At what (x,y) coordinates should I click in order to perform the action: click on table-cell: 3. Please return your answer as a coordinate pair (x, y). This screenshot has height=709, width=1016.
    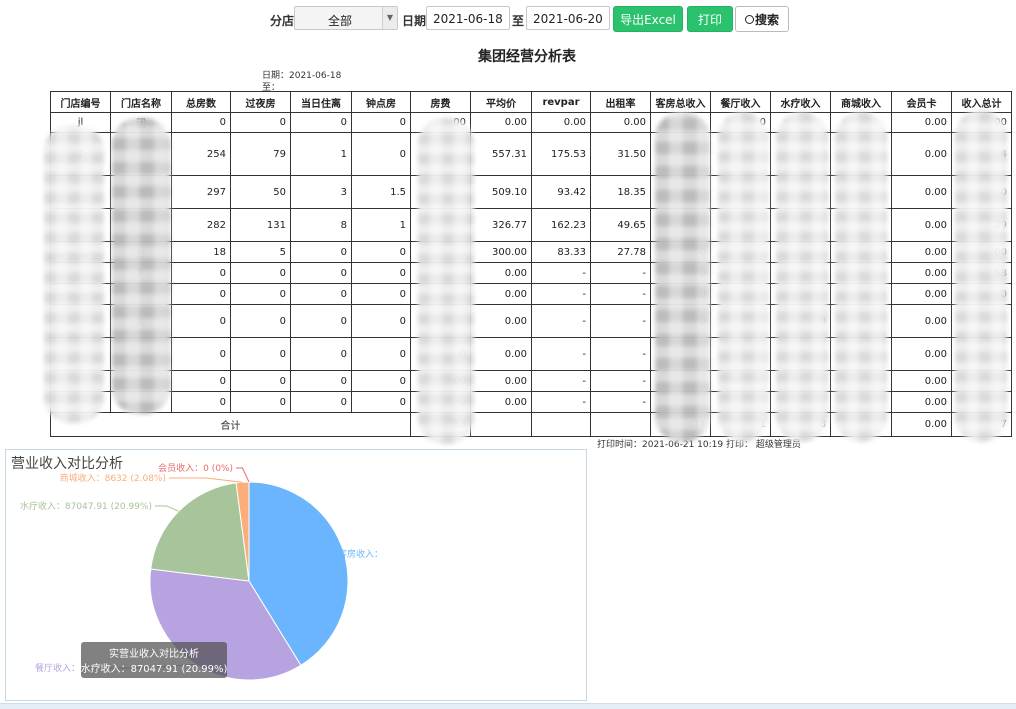
    Looking at the image, I should click on (321, 192).